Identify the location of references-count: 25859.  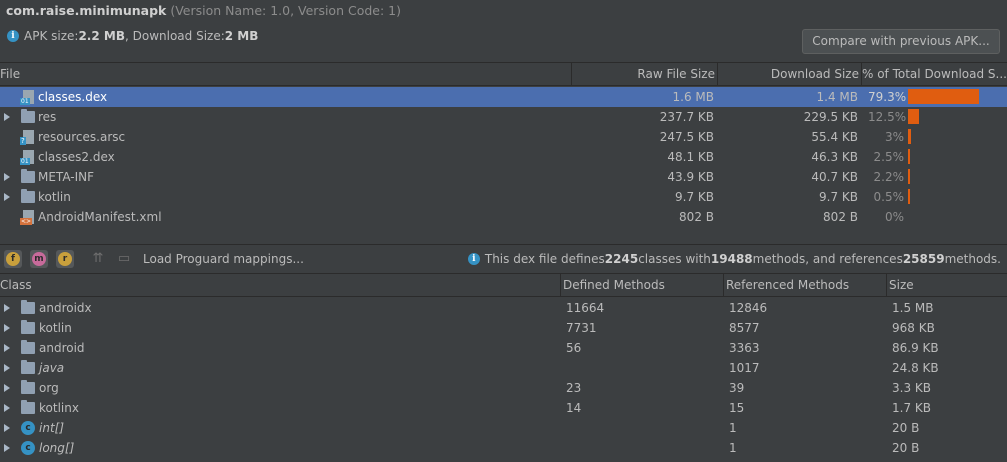
(923, 259).